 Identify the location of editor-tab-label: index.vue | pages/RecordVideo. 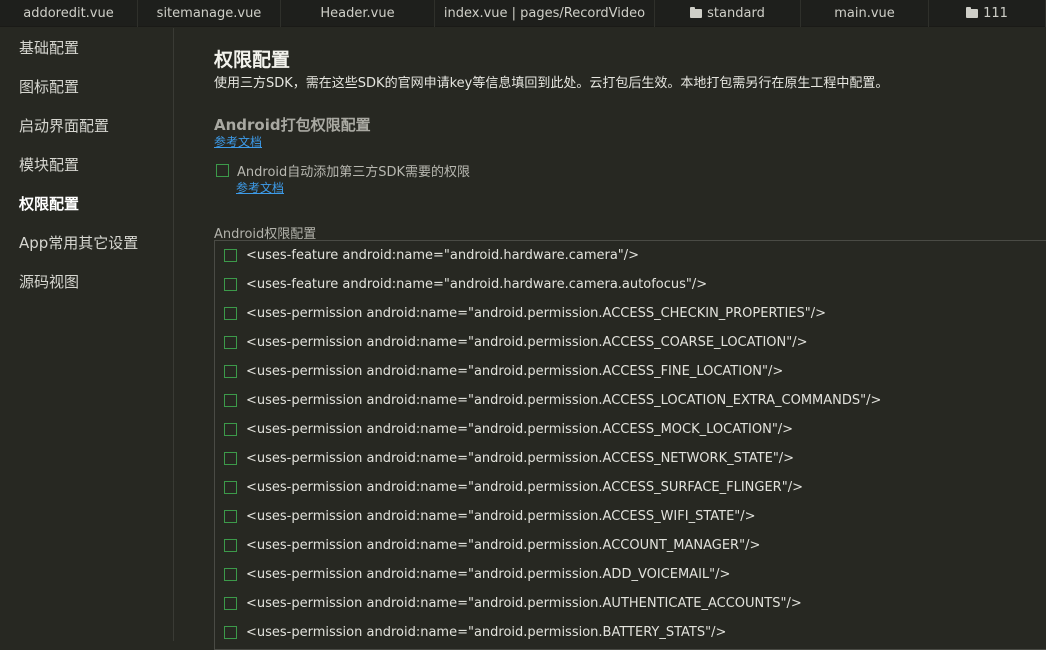
(544, 13).